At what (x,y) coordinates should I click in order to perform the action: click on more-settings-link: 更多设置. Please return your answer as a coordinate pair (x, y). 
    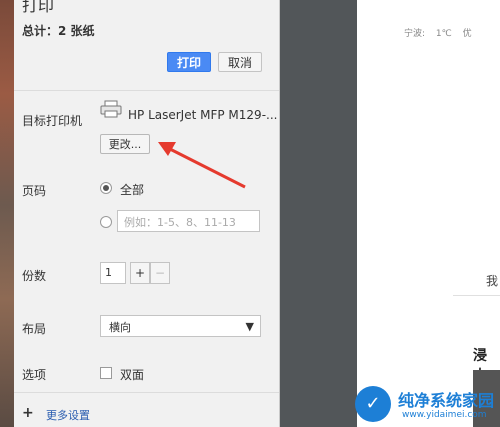
    Looking at the image, I should click on (68, 415).